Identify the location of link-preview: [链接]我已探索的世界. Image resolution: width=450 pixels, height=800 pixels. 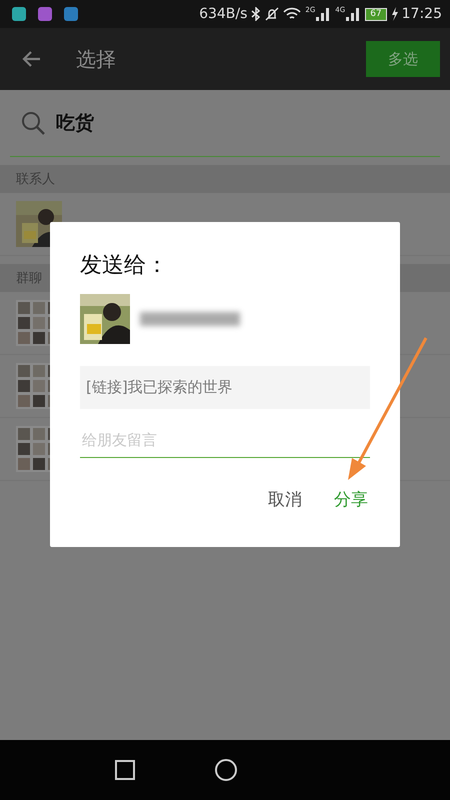
(225, 387).